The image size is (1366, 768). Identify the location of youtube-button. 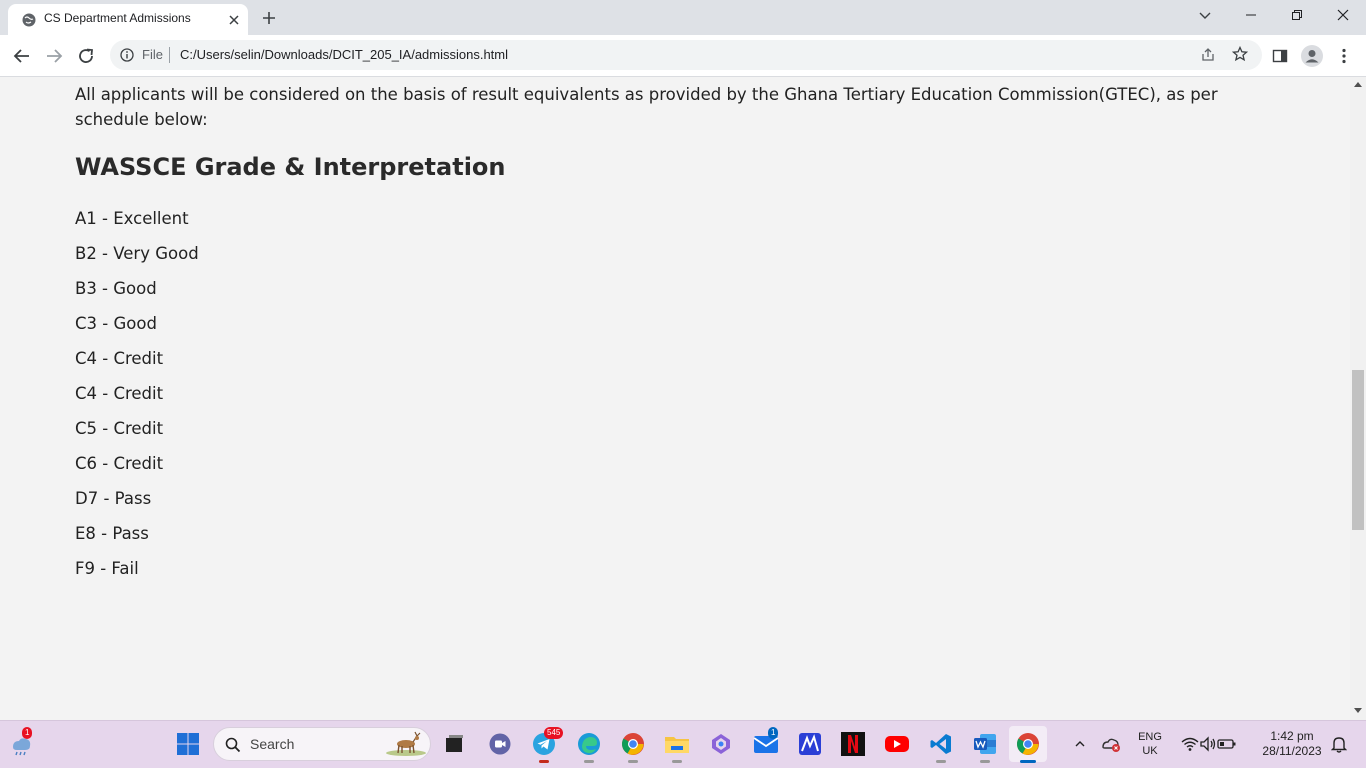
(897, 744).